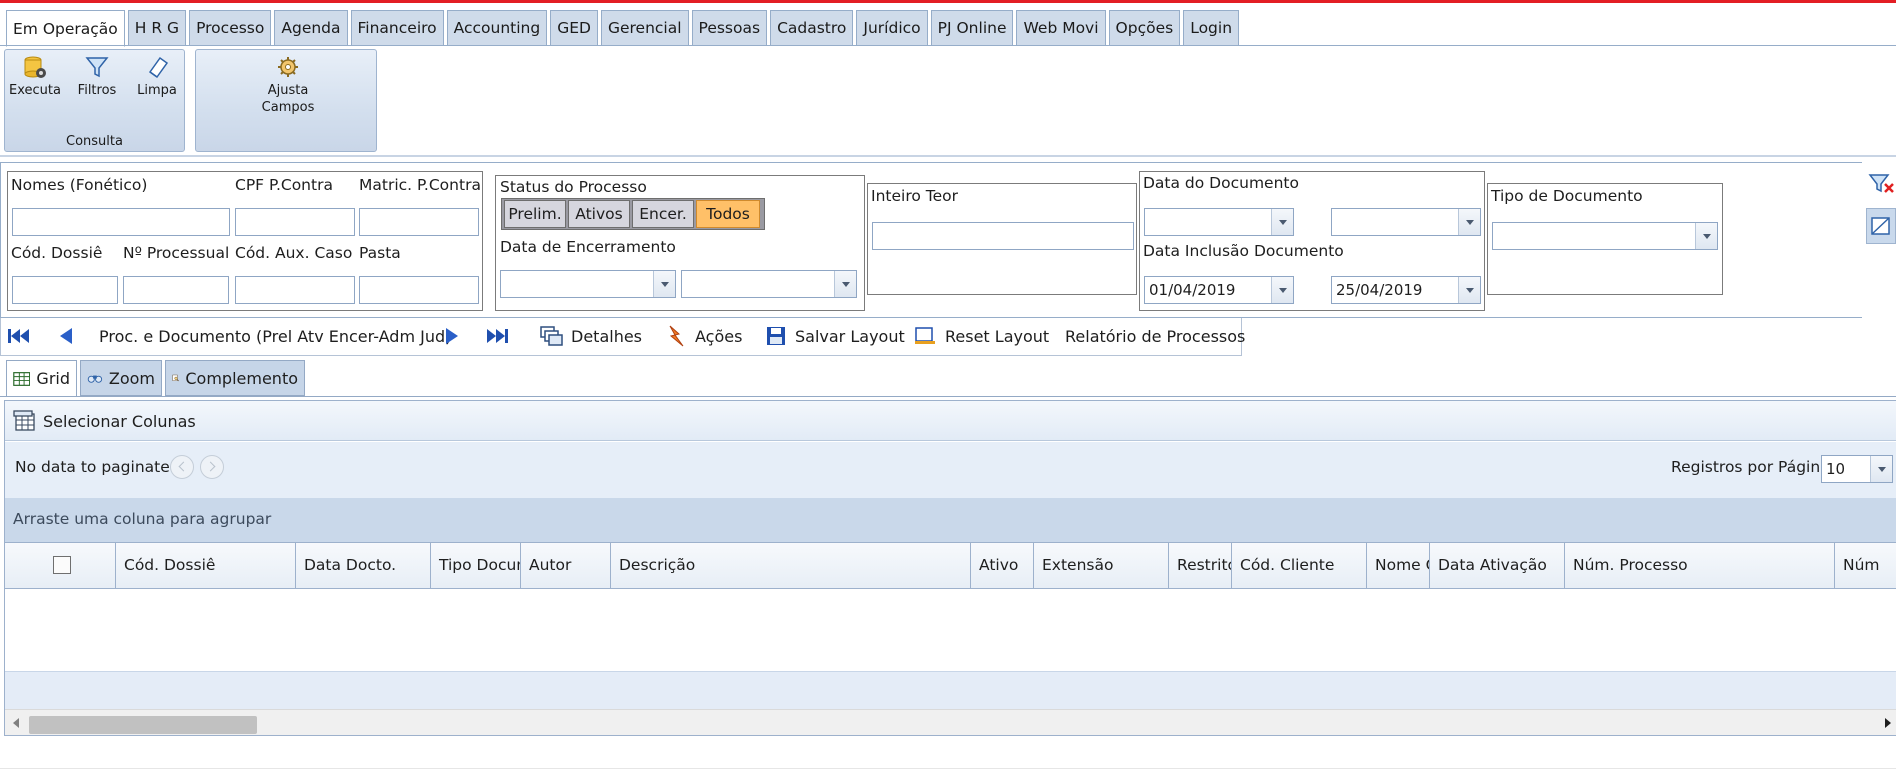 This screenshot has width=1896, height=776. I want to click on data-inclusao-from-value: 01/04/2019, so click(1192, 290).